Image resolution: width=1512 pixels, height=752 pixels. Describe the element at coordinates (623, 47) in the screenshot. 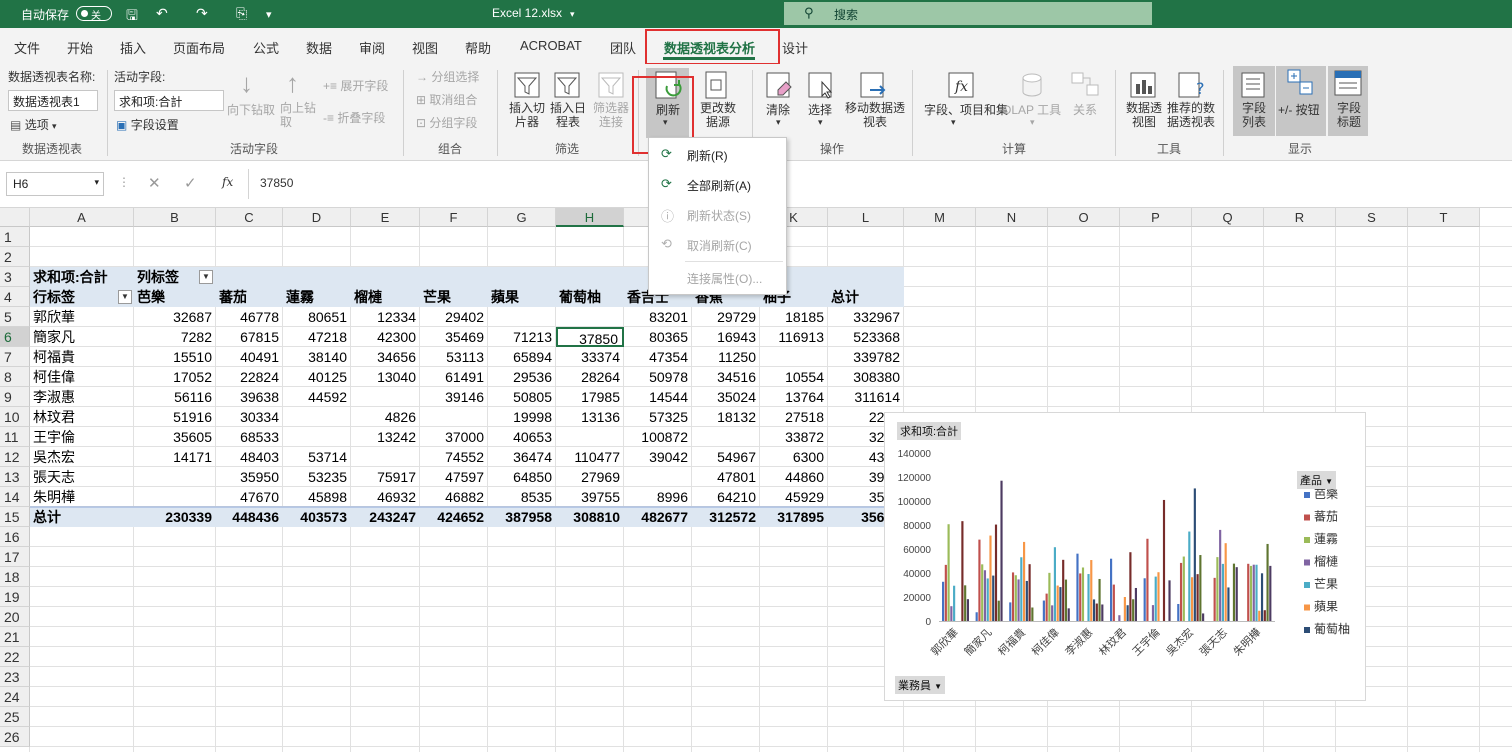

I see `tab-team: 团队` at that location.